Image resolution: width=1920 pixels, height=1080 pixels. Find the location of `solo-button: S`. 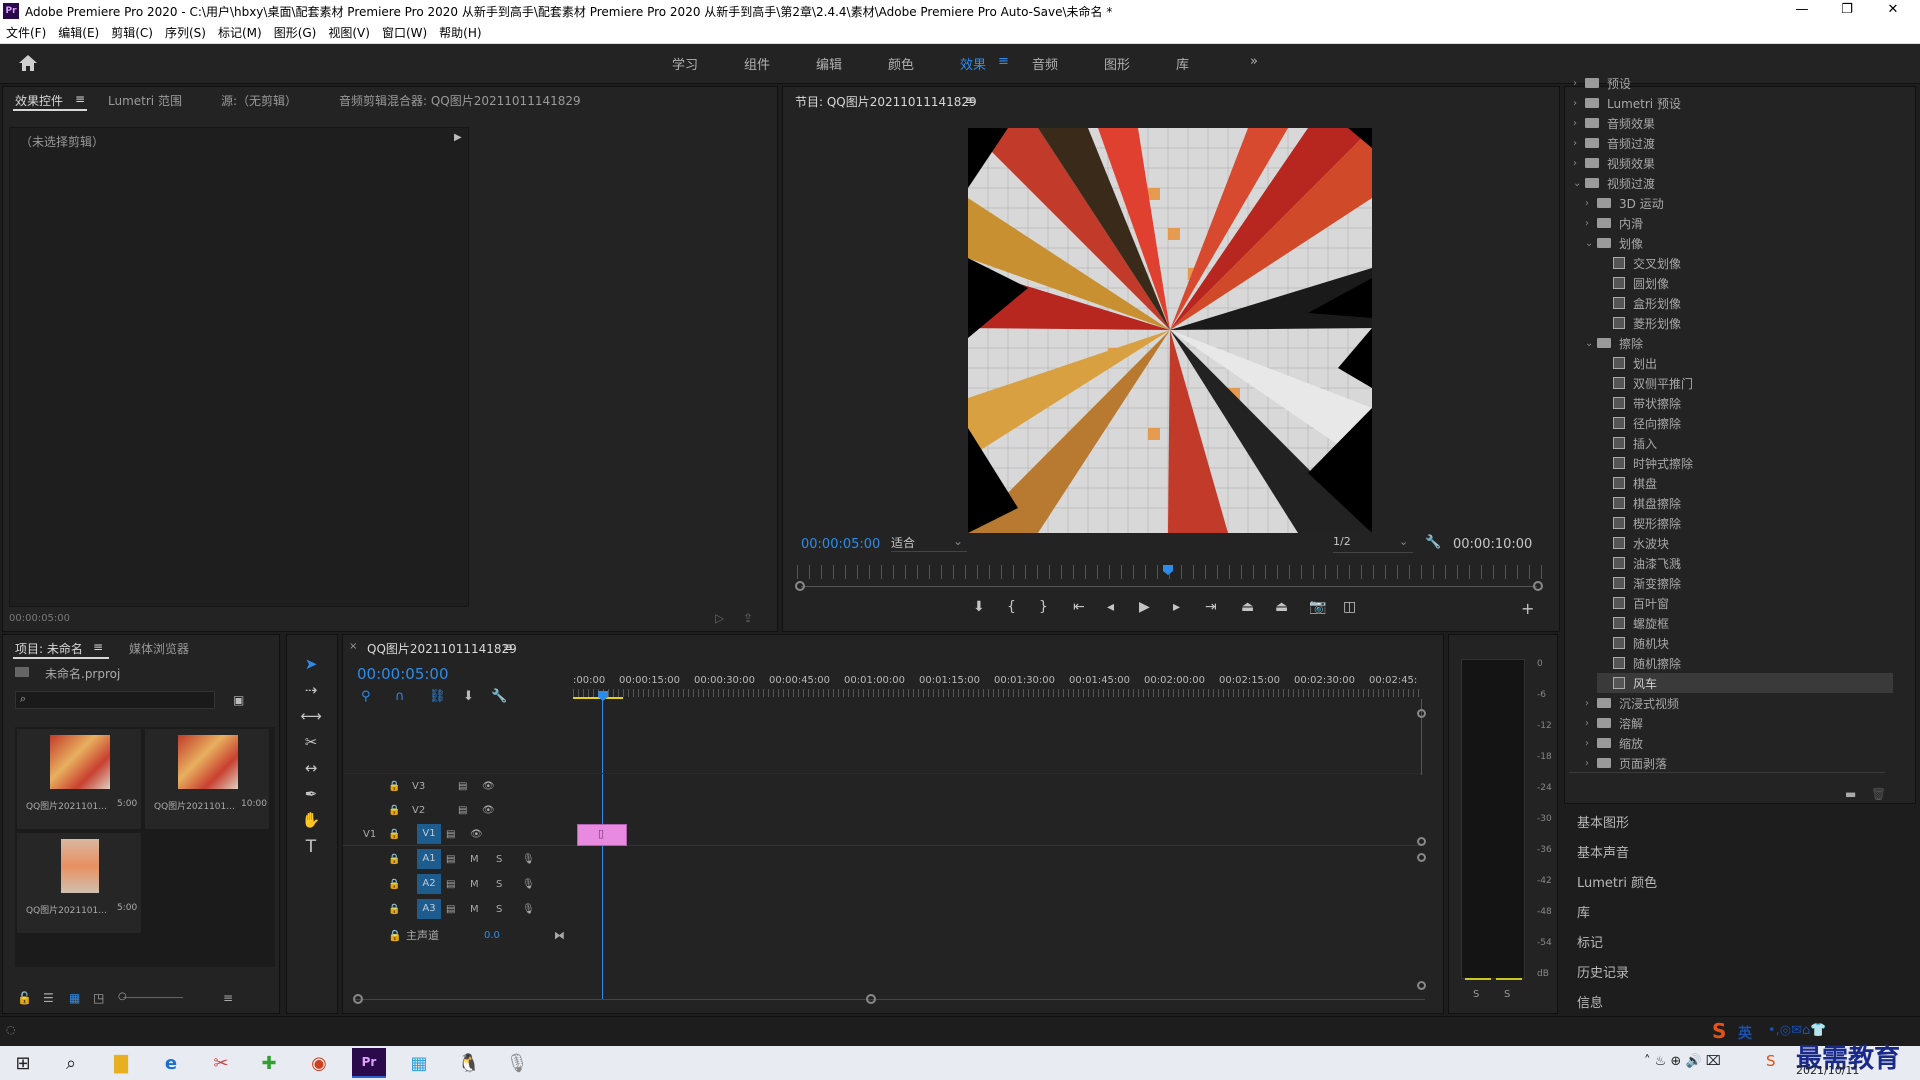

solo-button: S is located at coordinates (509, 884).